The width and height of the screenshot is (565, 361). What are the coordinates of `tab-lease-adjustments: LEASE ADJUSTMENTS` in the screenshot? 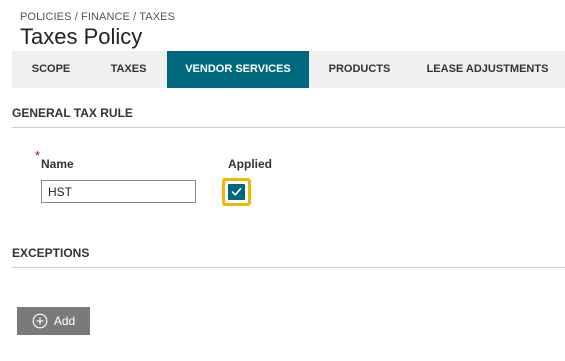 It's located at (487, 69).